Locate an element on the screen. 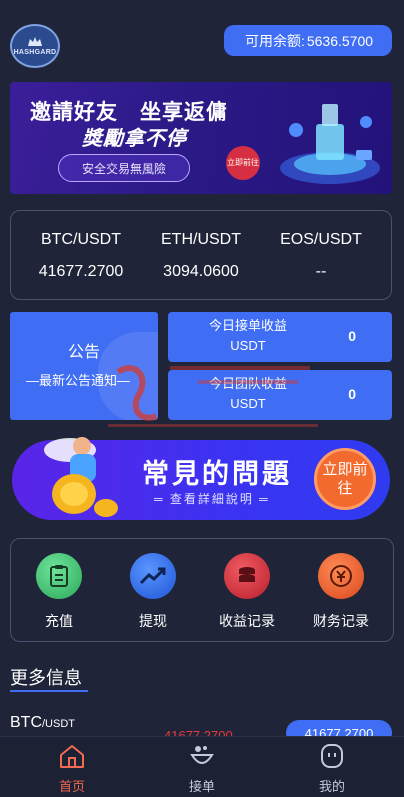  price-value: 3094.0600 is located at coordinates (201, 271).